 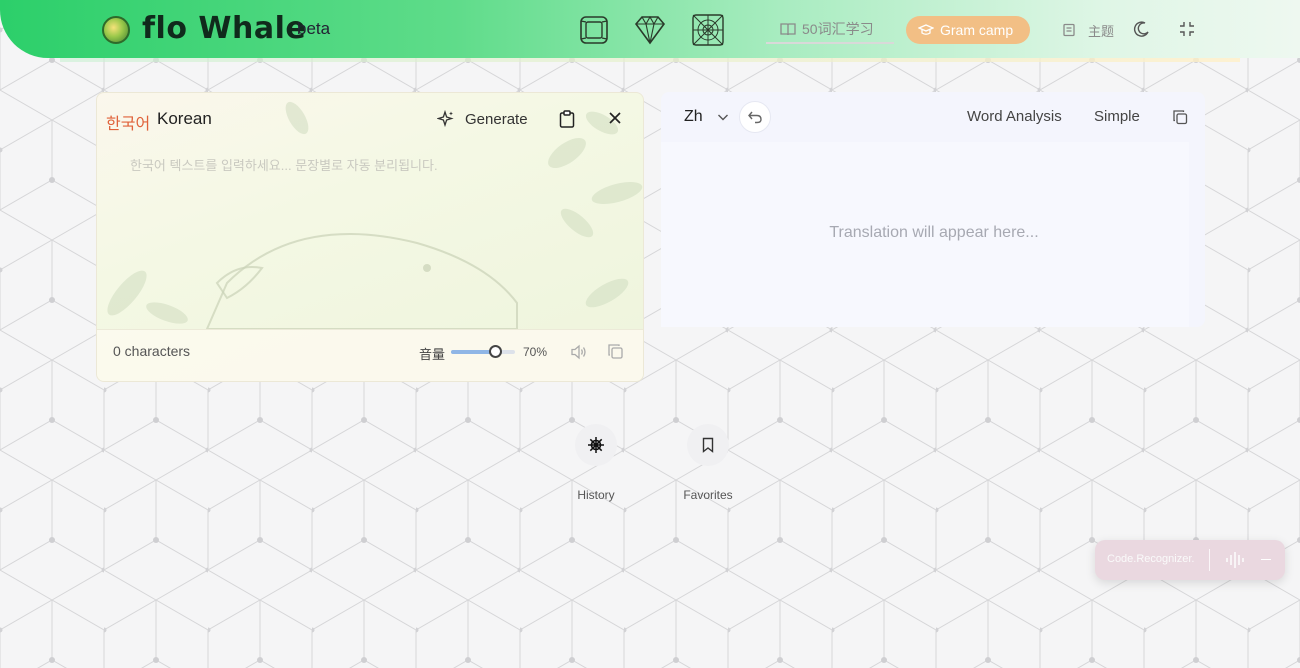 What do you see at coordinates (370, 355) in the screenshot?
I see `source-footer: 0 characters 音量 70%` at bounding box center [370, 355].